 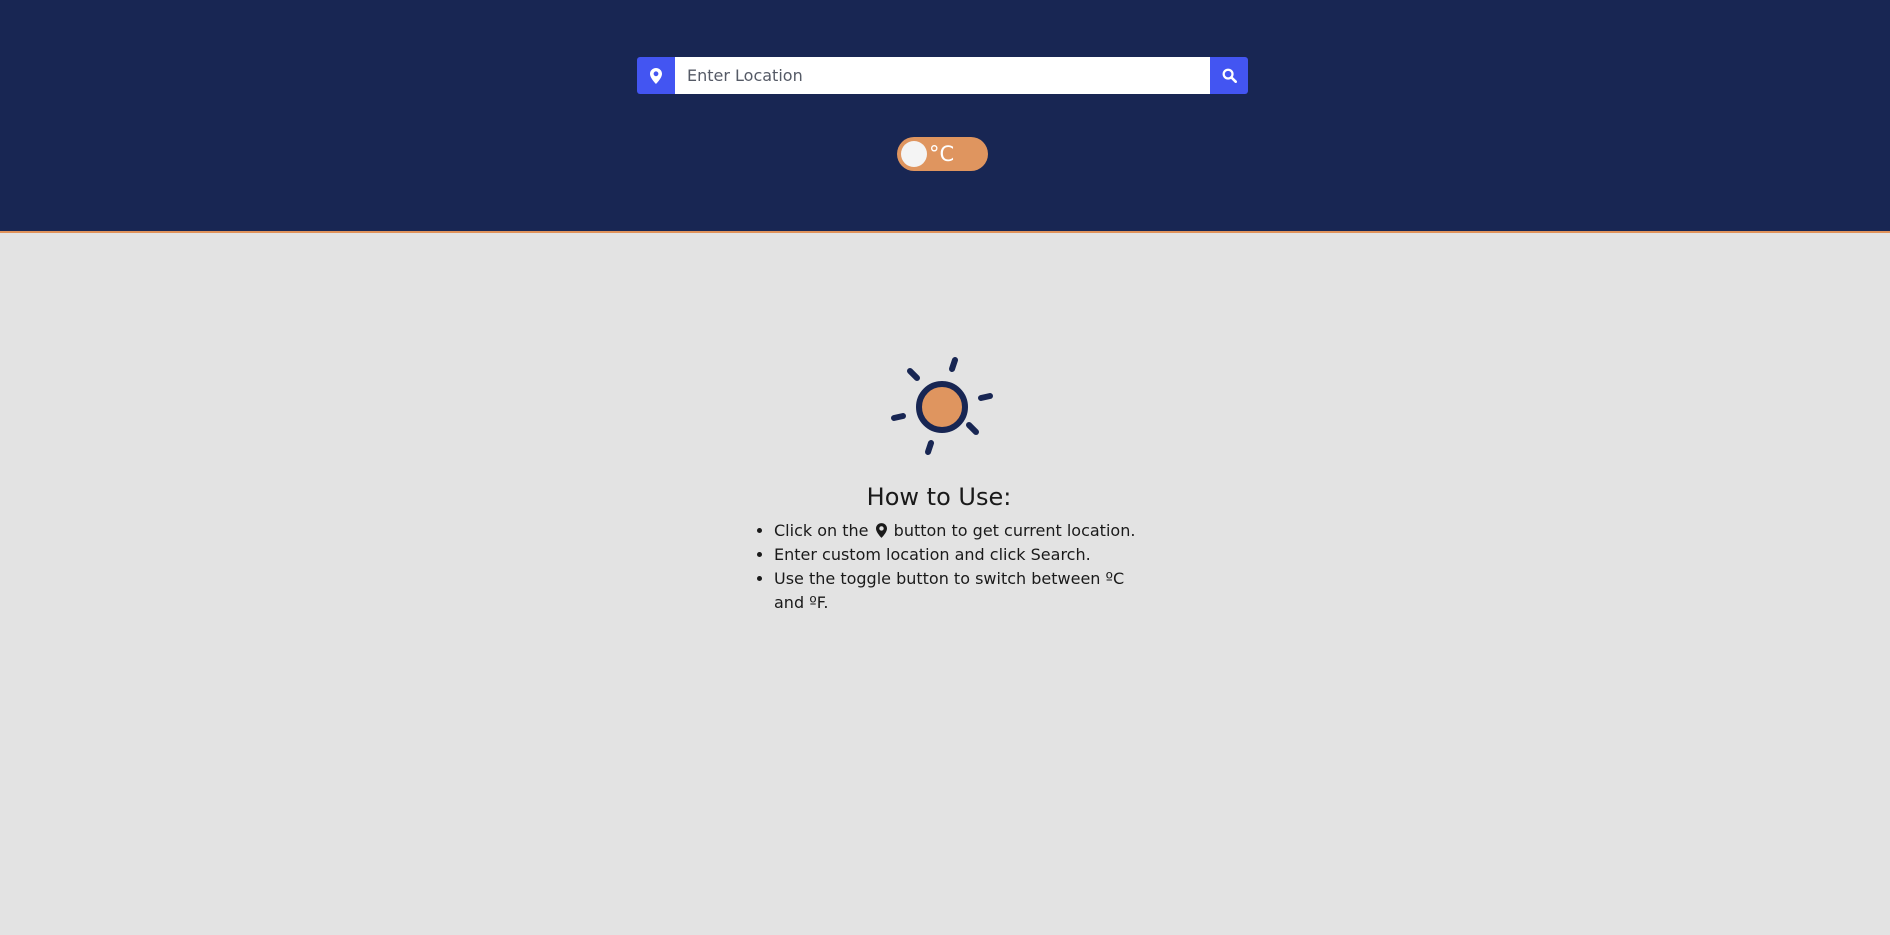 I want to click on location-search-input, so click(x=942, y=75).